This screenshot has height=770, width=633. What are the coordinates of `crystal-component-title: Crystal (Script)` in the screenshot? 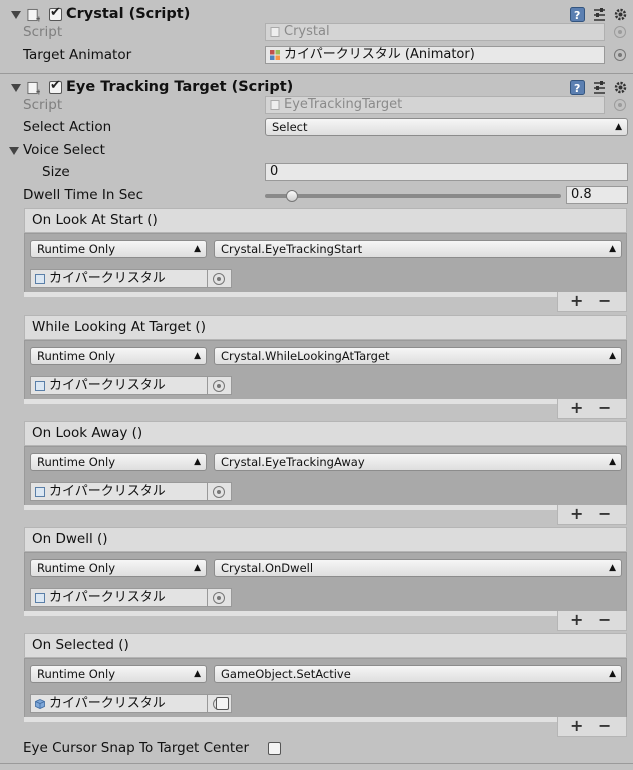 It's located at (128, 14).